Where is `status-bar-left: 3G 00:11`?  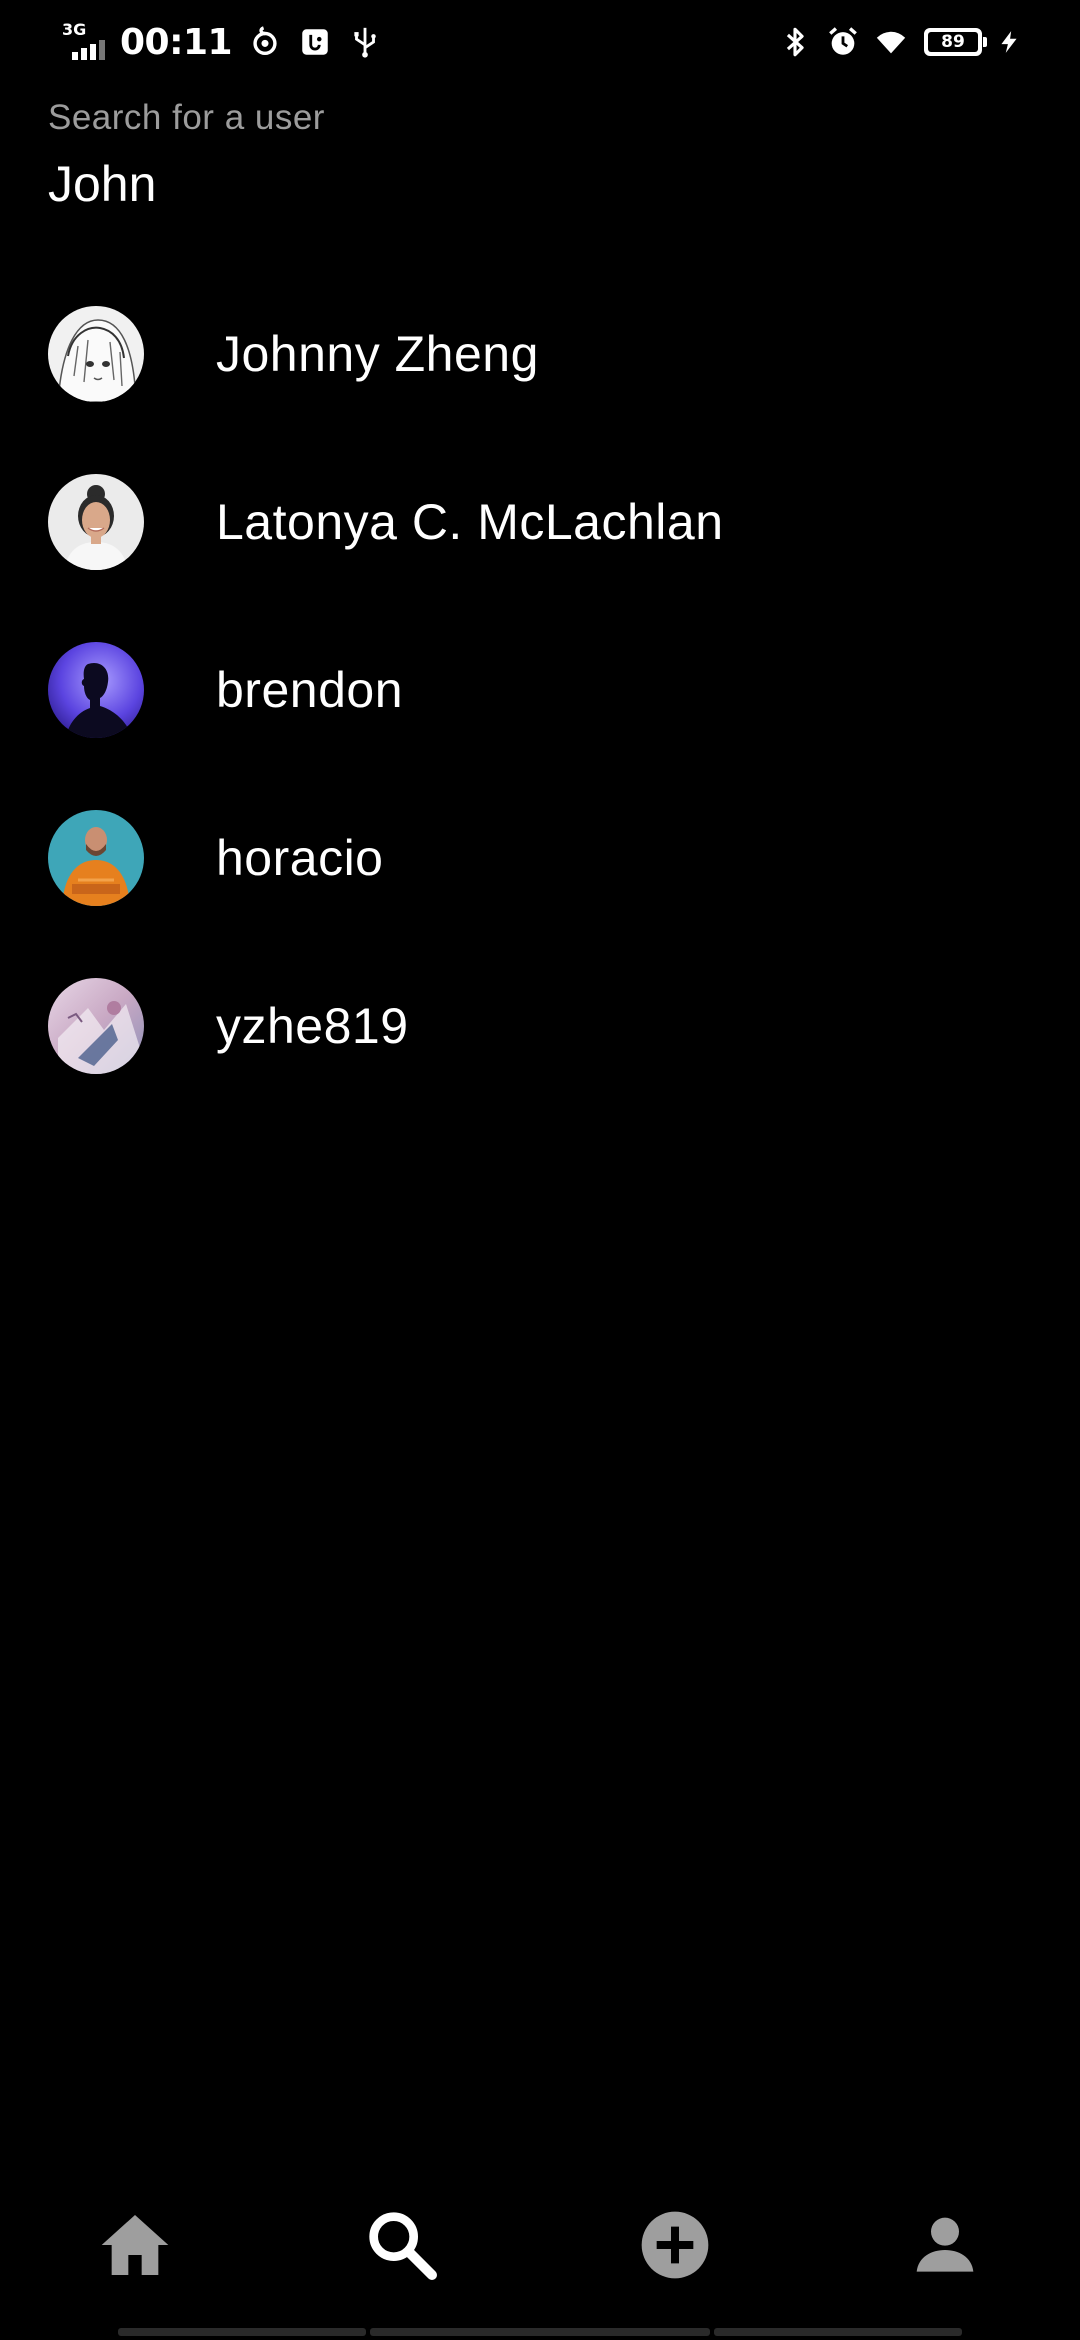 status-bar-left: 3G 00:11 is located at coordinates (222, 42).